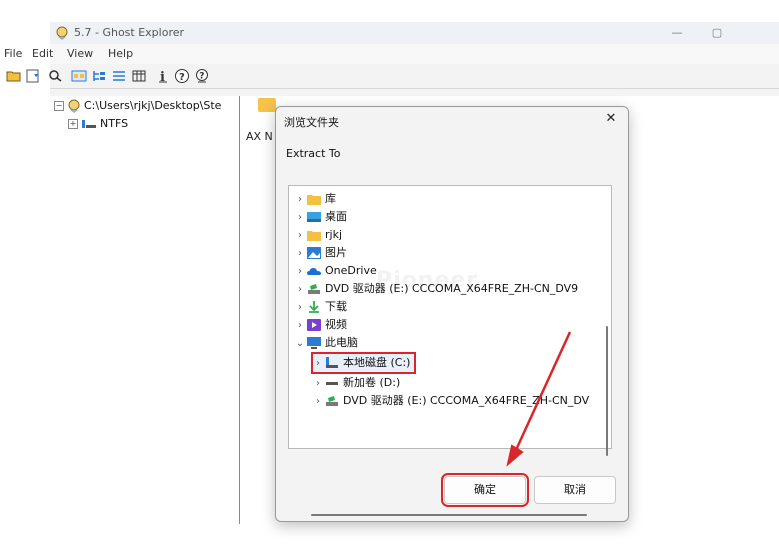 The height and width of the screenshot is (546, 779). I want to click on maximize-button: ▢, so click(717, 33).